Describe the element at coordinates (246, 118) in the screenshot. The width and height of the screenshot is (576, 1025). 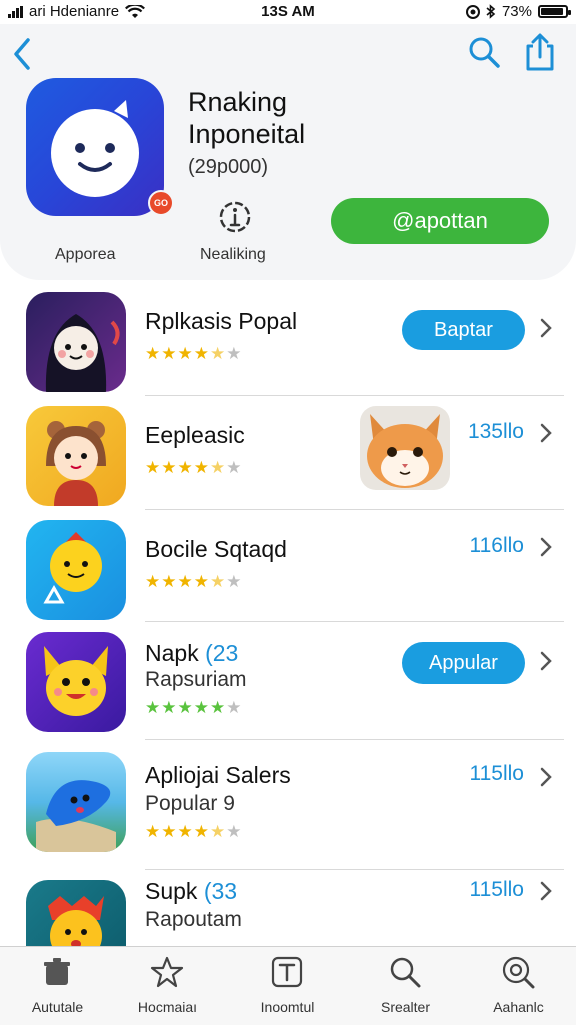
I see `app-title: Rnaking Inponeital` at that location.